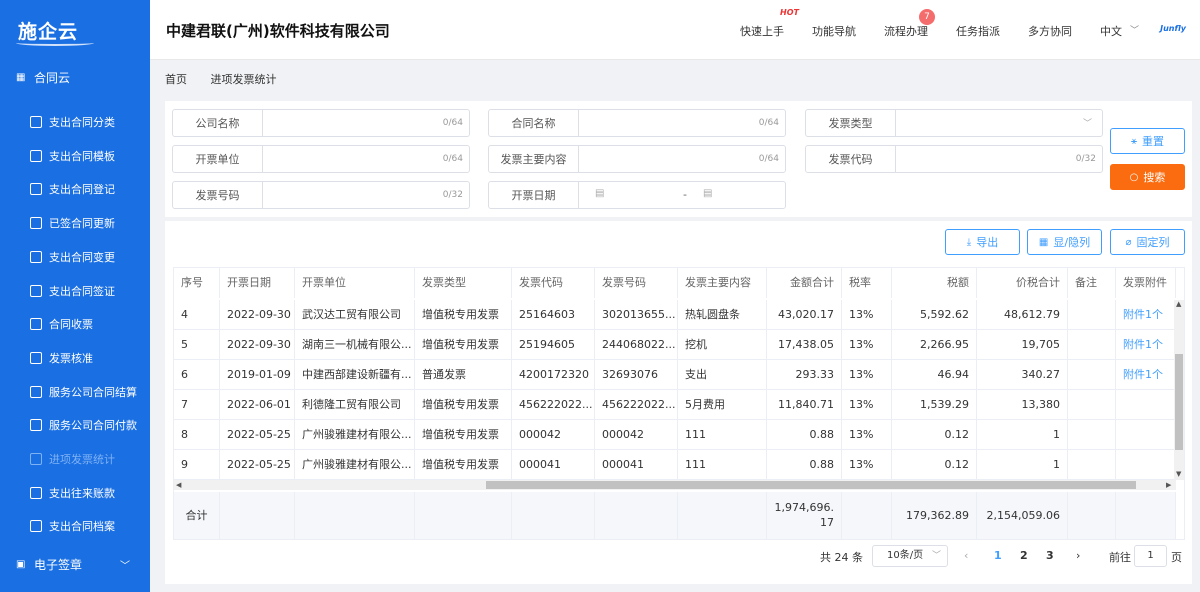 This screenshot has height=592, width=1200. Describe the element at coordinates (811, 485) in the screenshot. I see `horizontal-scroll-thumb` at that location.